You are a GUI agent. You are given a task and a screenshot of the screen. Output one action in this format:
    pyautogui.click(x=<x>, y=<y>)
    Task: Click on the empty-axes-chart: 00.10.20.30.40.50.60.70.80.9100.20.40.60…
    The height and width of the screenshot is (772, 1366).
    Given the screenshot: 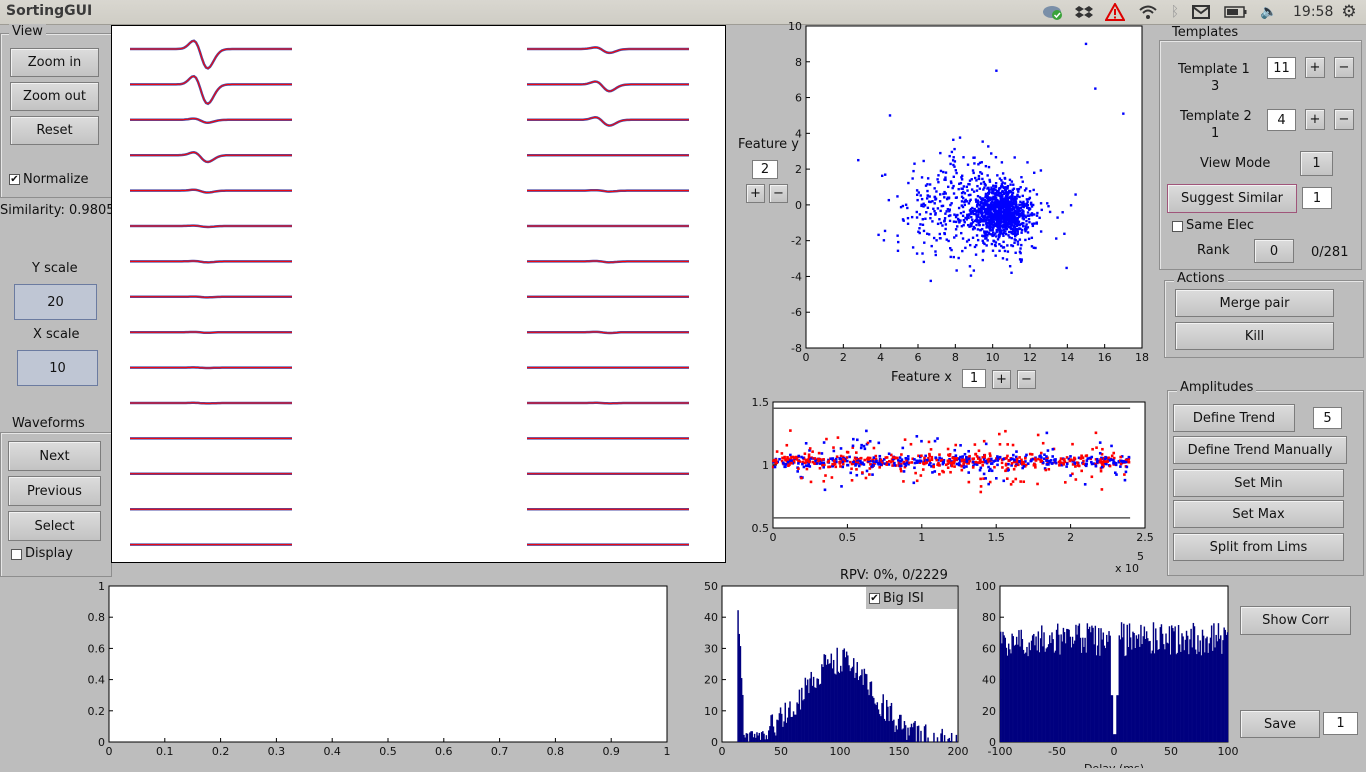 What is the action you would take?
    pyautogui.click(x=384, y=674)
    